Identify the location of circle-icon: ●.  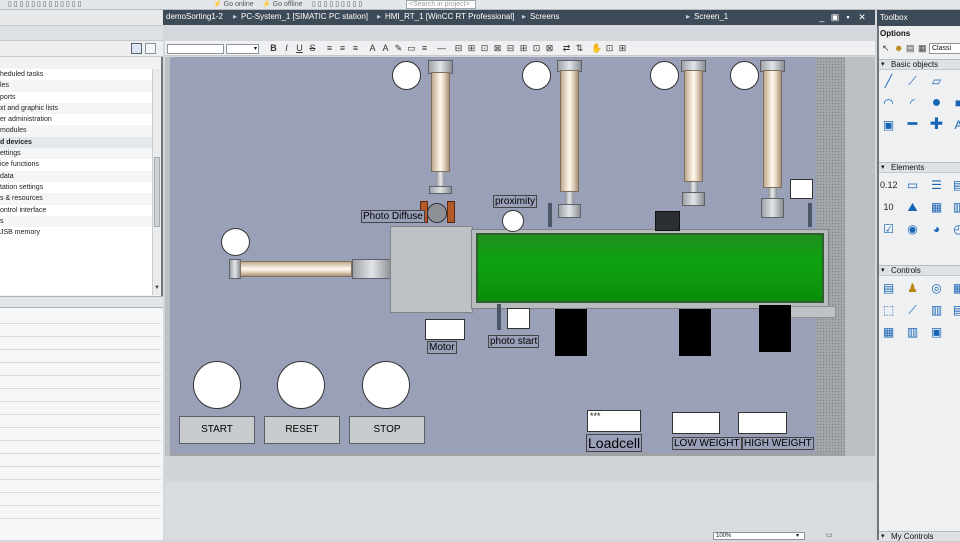
(936, 103).